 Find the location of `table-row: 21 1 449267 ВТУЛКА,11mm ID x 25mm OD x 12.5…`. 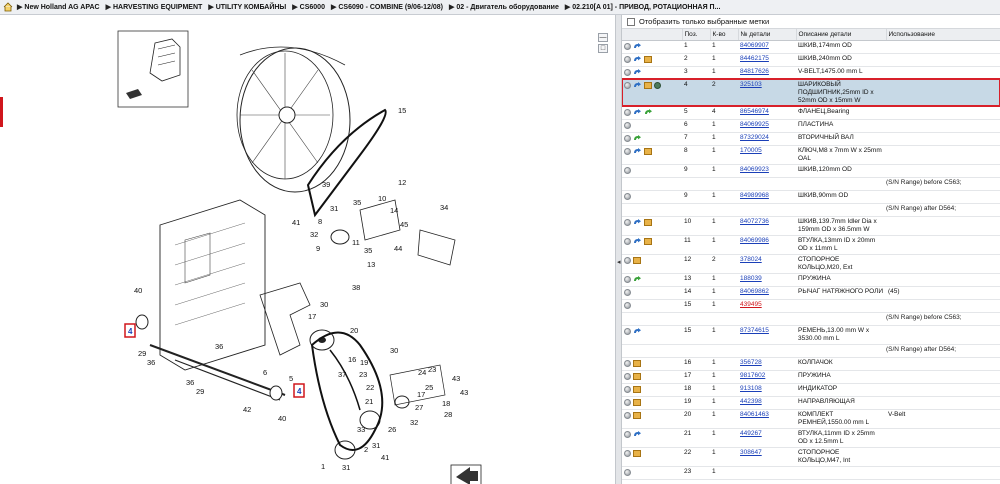

table-row: 21 1 449267 ВТУЛКА,11mm ID x 25mm OD x 12.5… is located at coordinates (811, 438).